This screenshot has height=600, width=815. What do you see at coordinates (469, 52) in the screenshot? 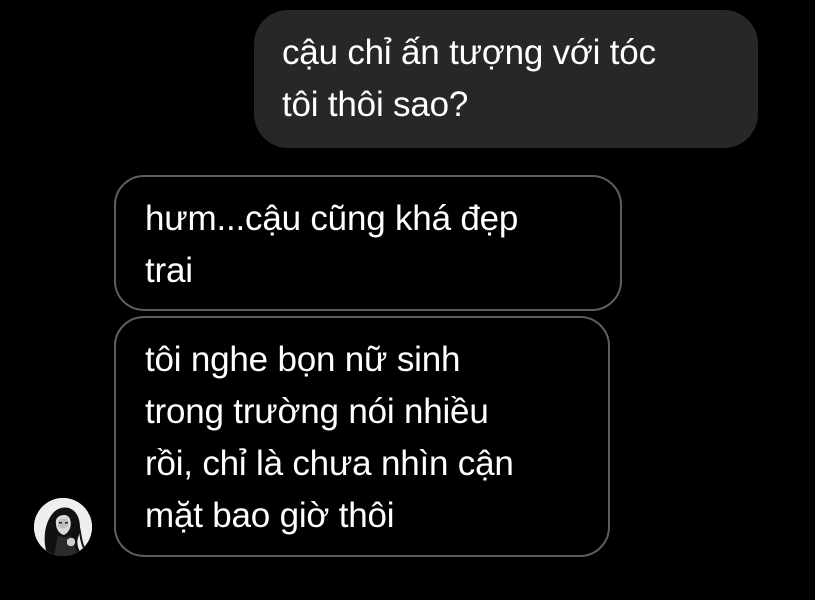
I see `message-text-line: cậu chỉ ấn tượng với tóc` at bounding box center [469, 52].